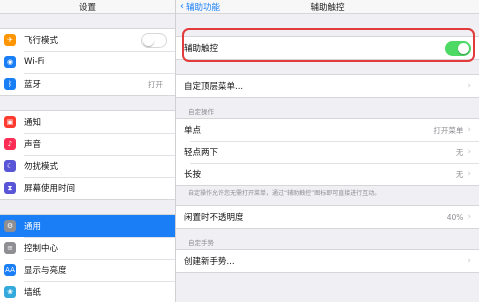  What do you see at coordinates (10, 270) in the screenshot?
I see `display-brightness-icon: AA` at bounding box center [10, 270].